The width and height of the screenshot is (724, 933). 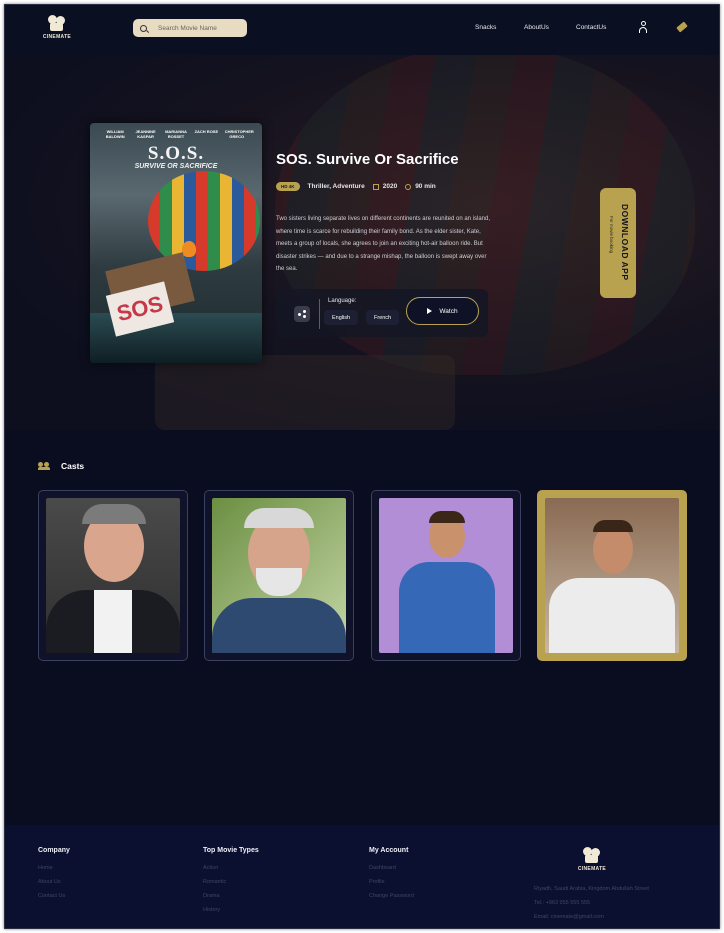 I want to click on clock-icon, so click(x=408, y=186).